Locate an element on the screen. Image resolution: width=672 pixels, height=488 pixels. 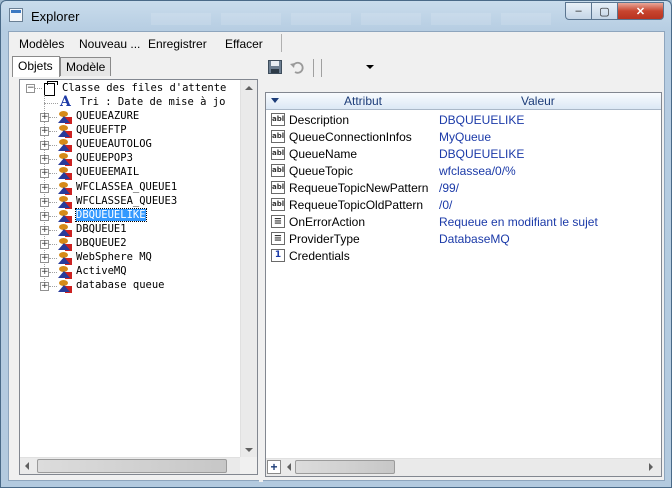
tree-queue-label: QUEUEPOP3 is located at coordinates (104, 158).